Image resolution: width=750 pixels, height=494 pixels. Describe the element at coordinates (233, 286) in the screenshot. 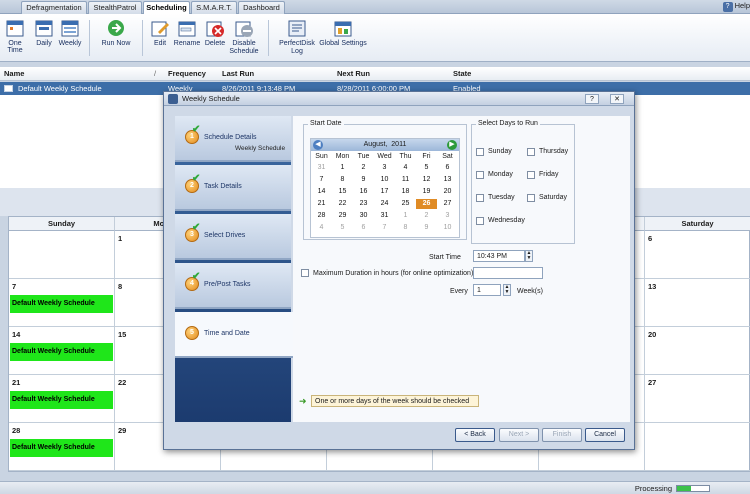

I see `wizard-step: 4 ✔ Pre/Post Tasks` at that location.